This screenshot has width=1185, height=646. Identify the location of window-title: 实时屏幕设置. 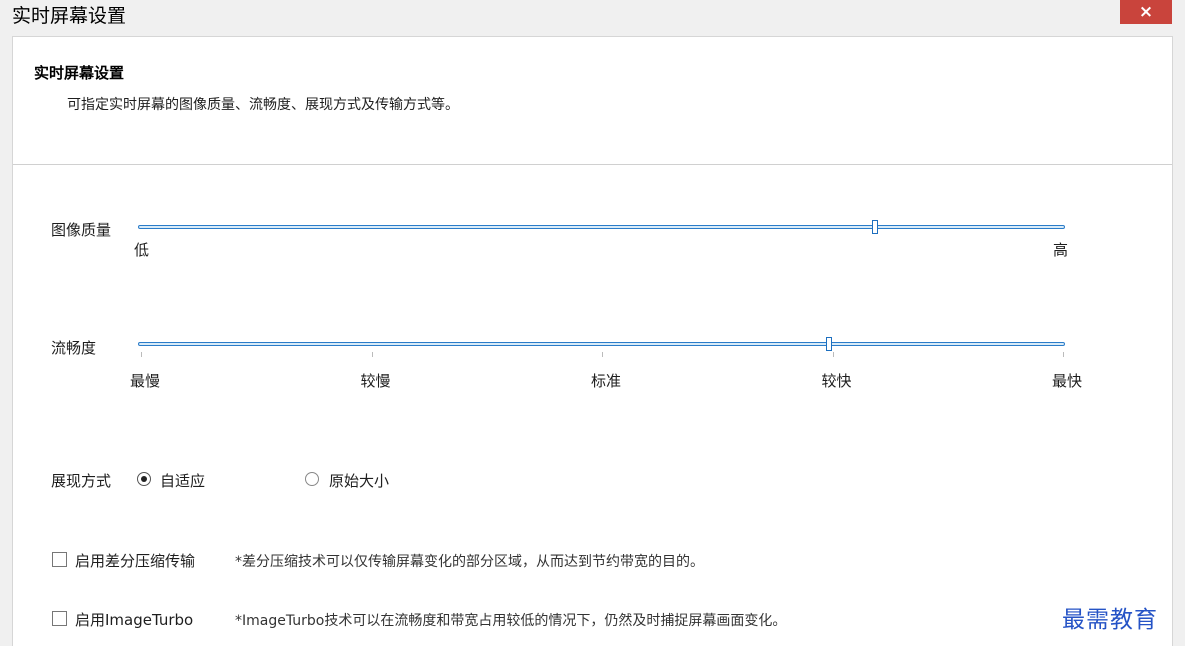
(69, 16).